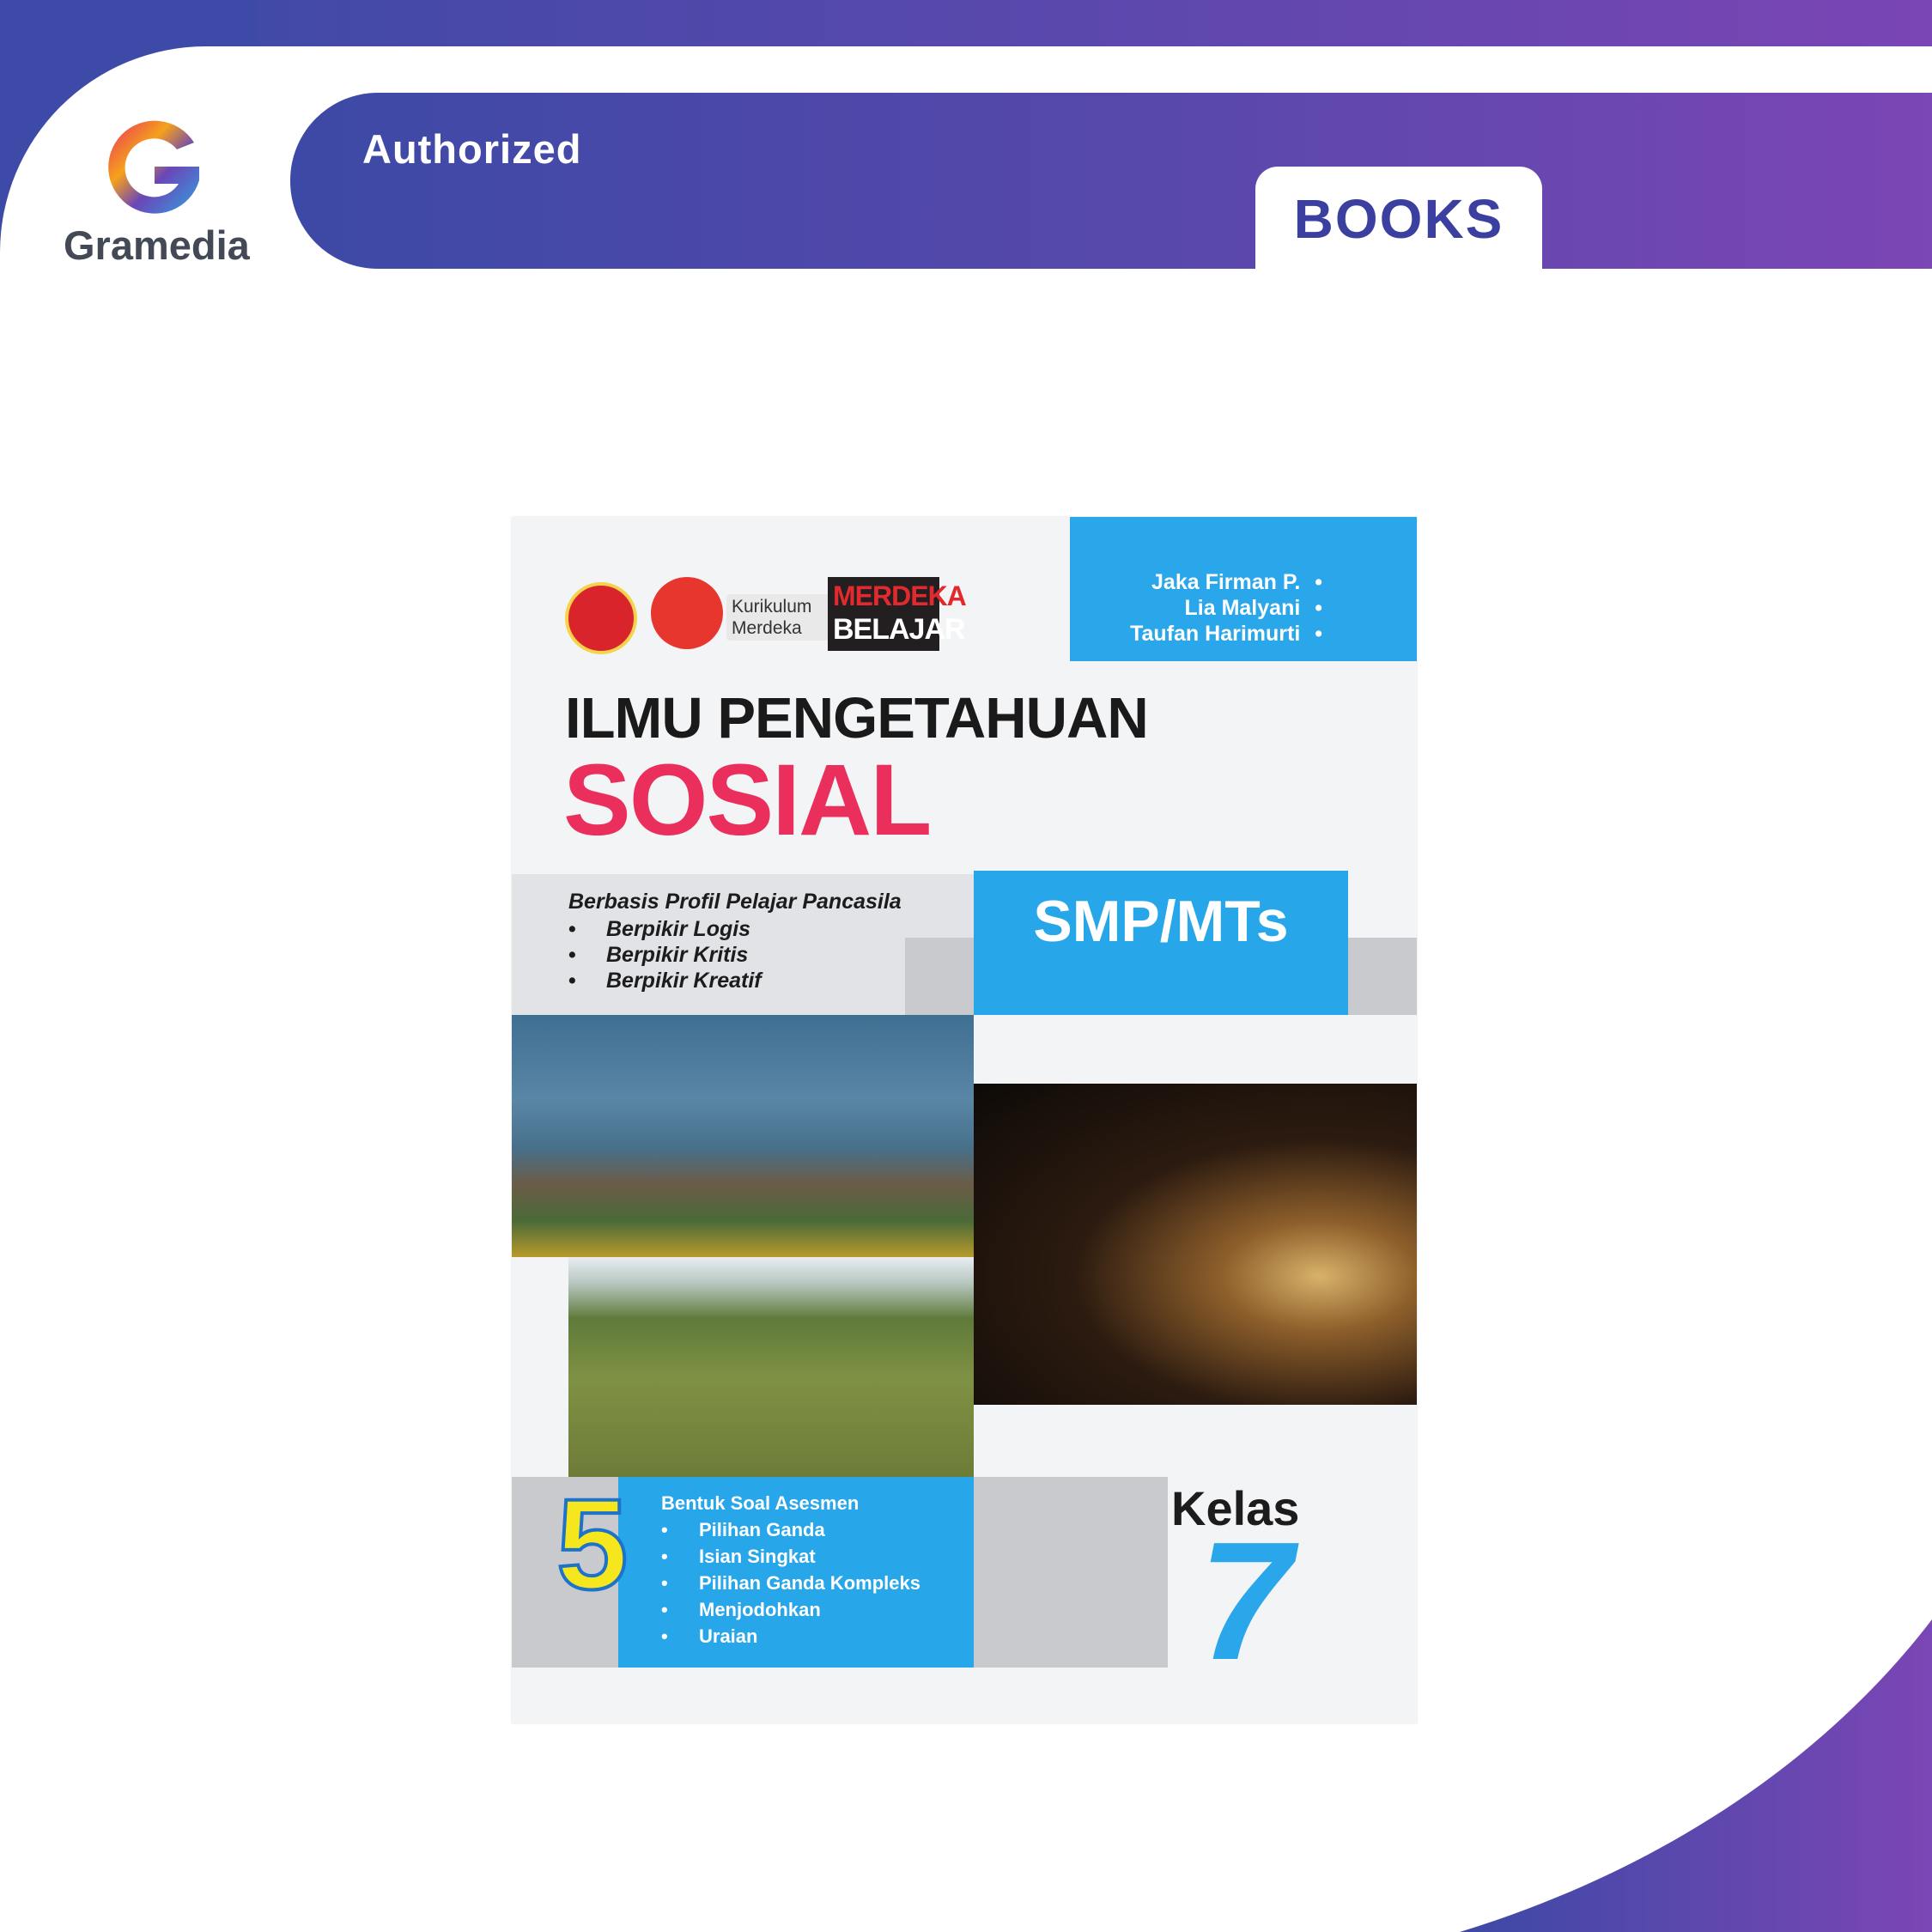  I want to click on gramedia-logo-icon, so click(153, 167).